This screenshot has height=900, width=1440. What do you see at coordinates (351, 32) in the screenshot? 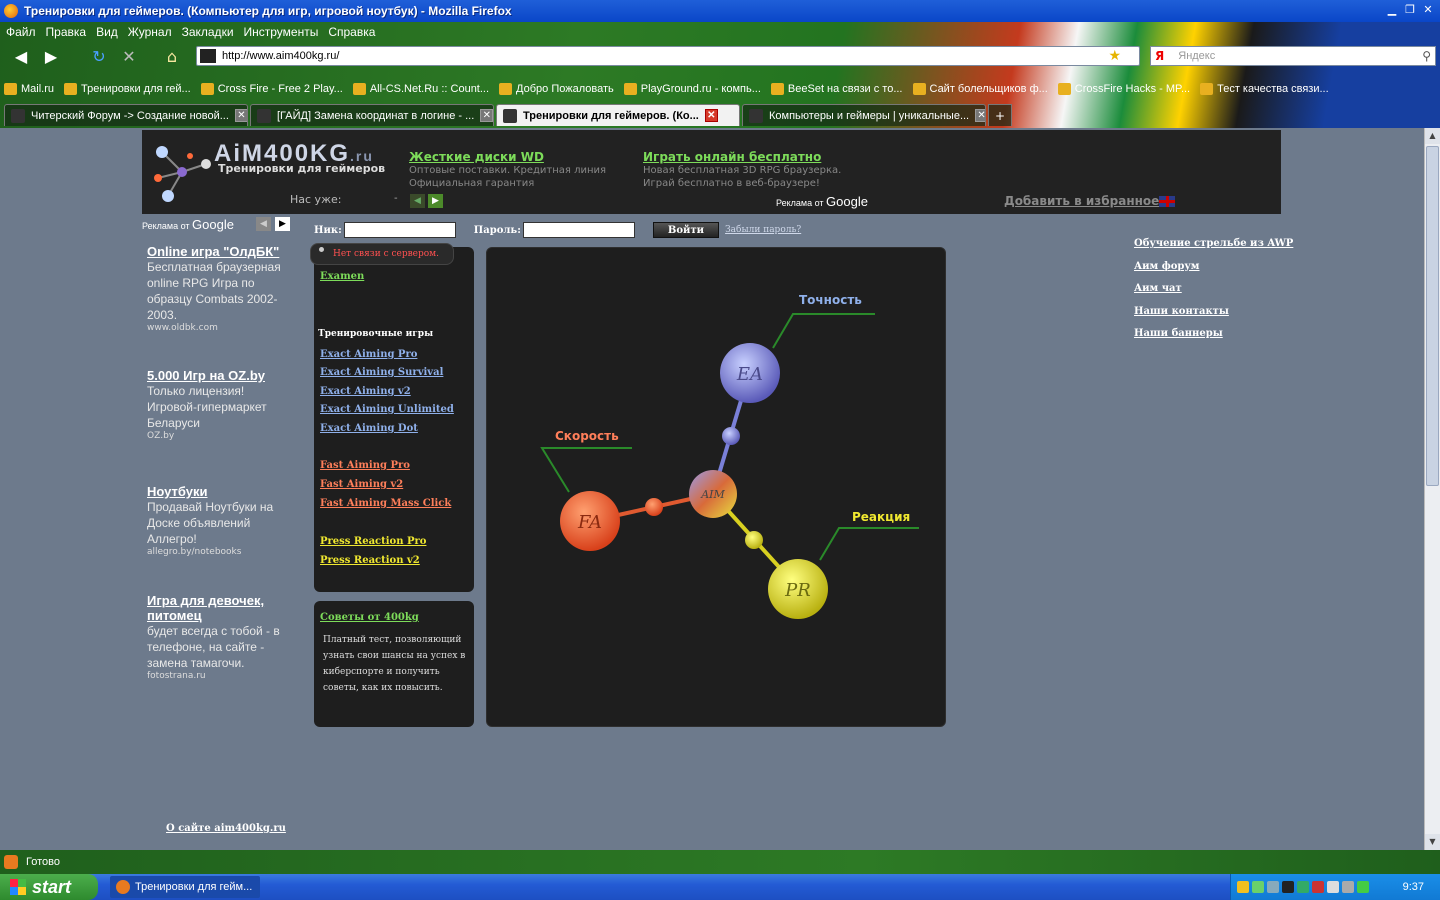
I see `menu-help: Справка` at bounding box center [351, 32].